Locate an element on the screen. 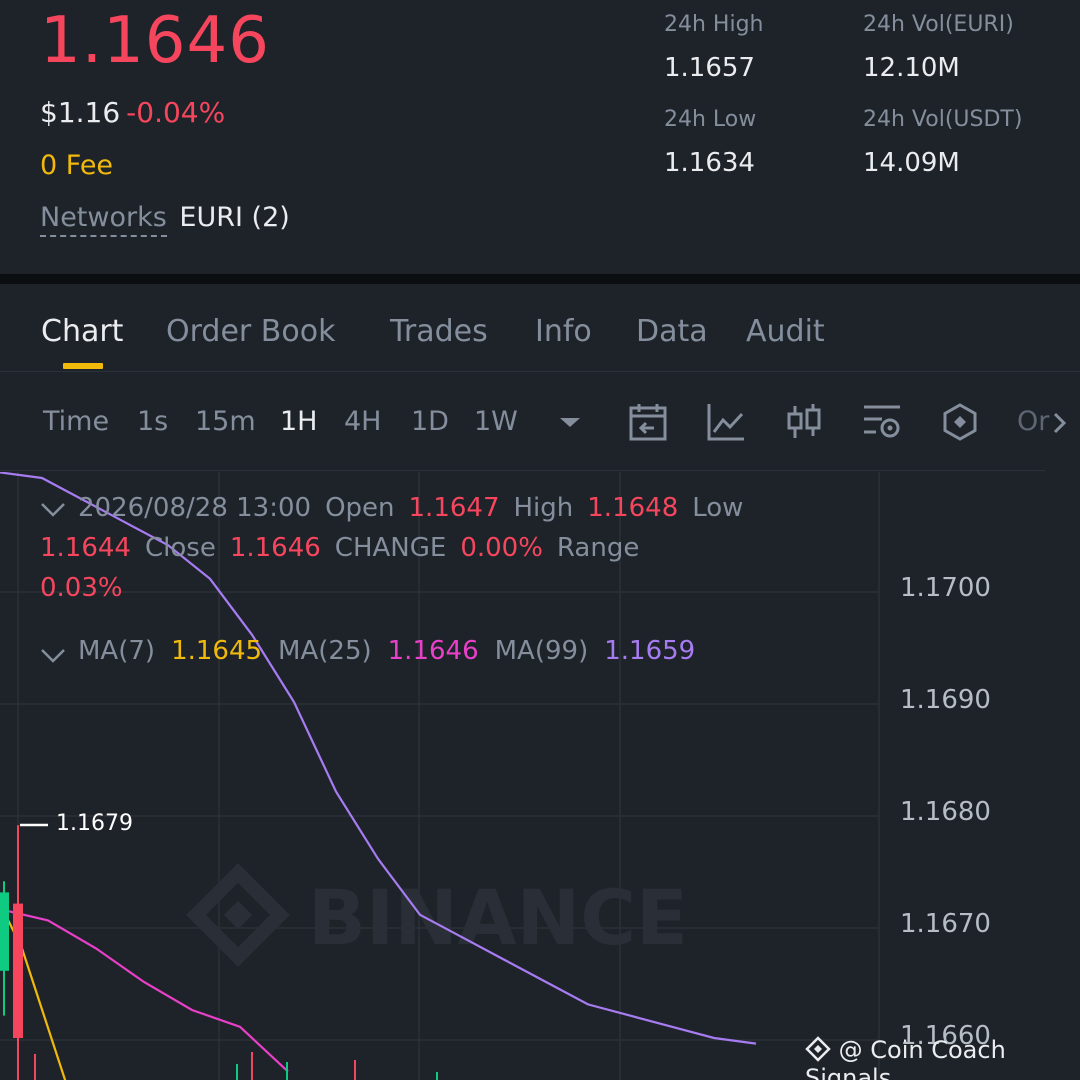  indicator-settings-icon is located at coordinates (882, 422).